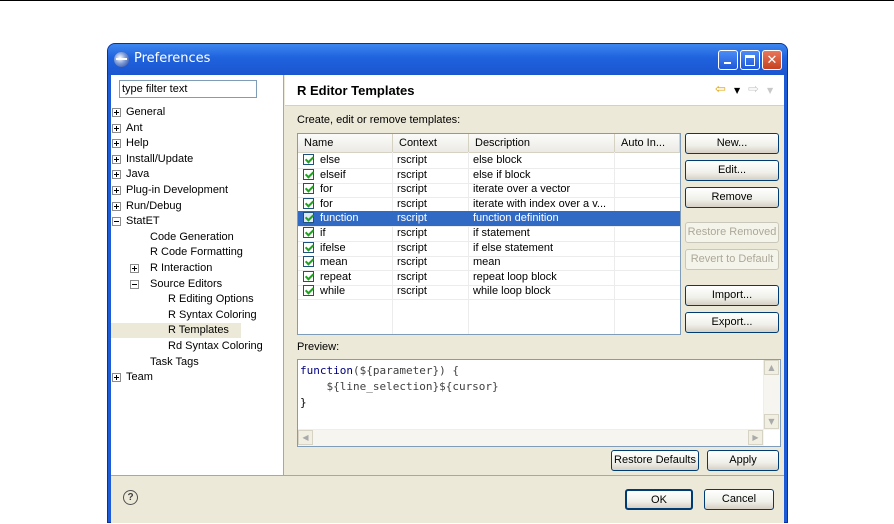 The image size is (894, 524). Describe the element at coordinates (489, 263) in the screenshot. I see `table-row: mean rscript mean` at that location.